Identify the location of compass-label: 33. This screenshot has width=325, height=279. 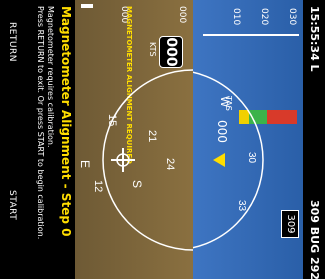
(241, 206).